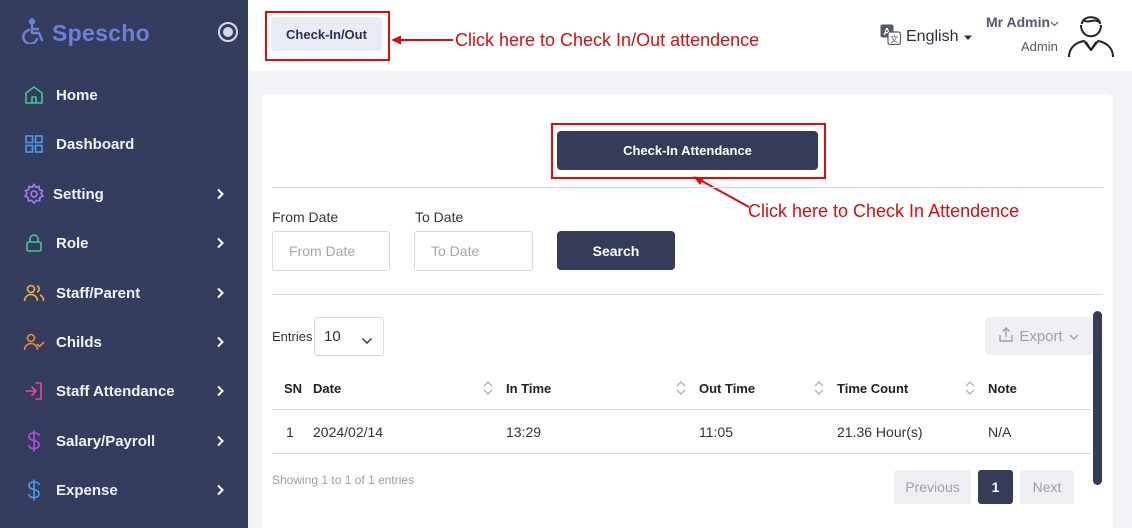 The height and width of the screenshot is (528, 1132). What do you see at coordinates (124, 342) in the screenshot?
I see `sidebar-item-childs: Childs` at bounding box center [124, 342].